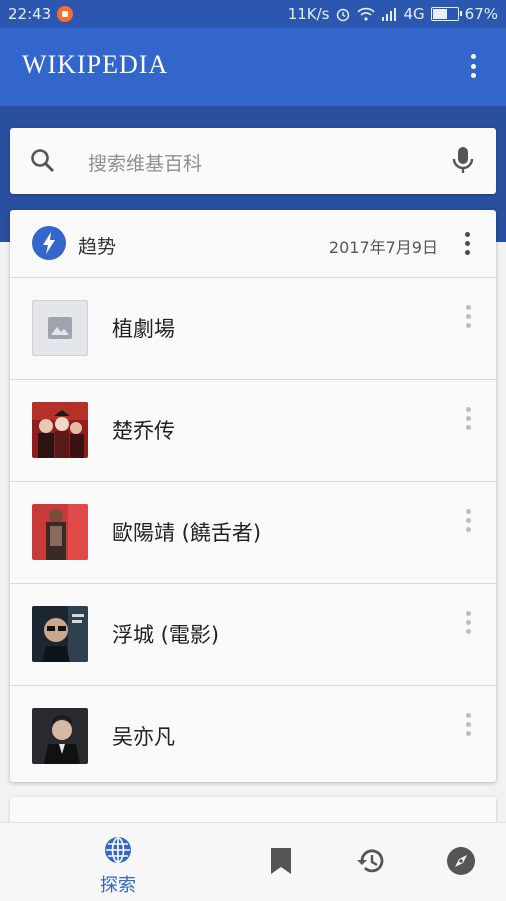 The height and width of the screenshot is (901, 506). I want to click on list-item: 植劇場, so click(253, 329).